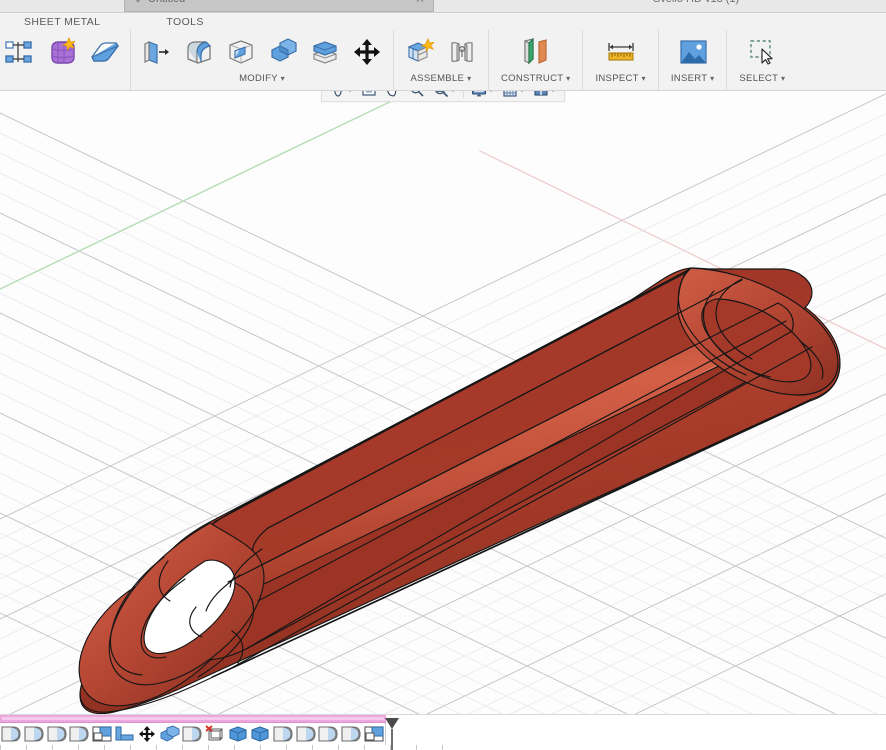 Image resolution: width=886 pixels, height=750 pixels. What do you see at coordinates (693, 6) in the screenshot?
I see `document-tab-svello: Svello HD v13 (1)` at bounding box center [693, 6].